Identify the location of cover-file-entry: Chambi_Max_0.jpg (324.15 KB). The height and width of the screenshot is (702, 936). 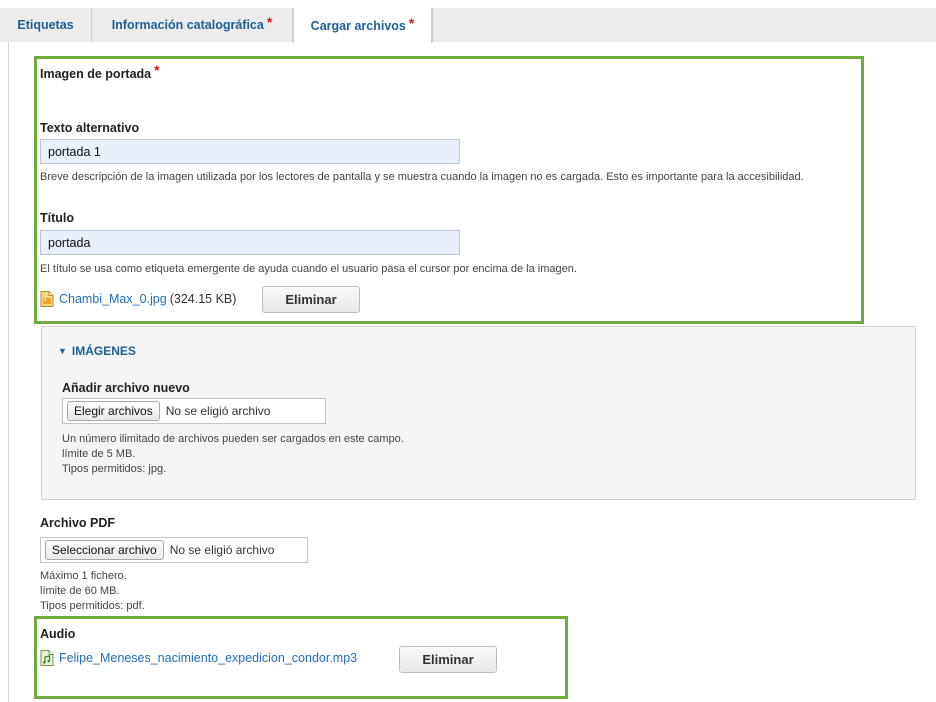
(138, 299).